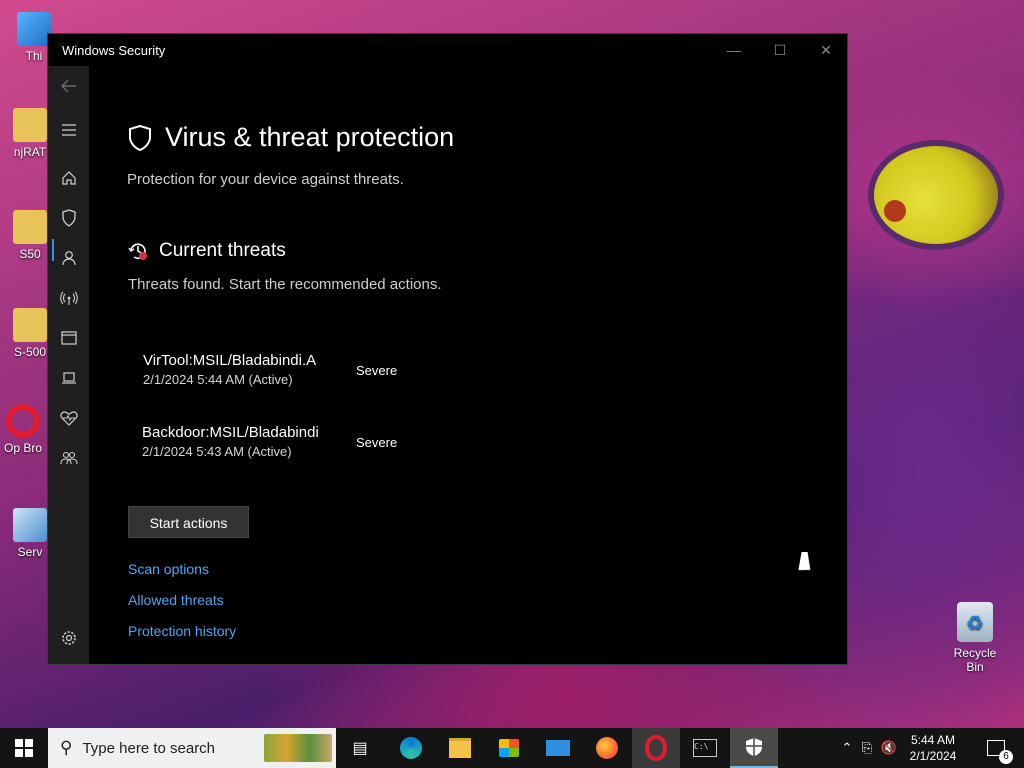 The width and height of the screenshot is (1024, 768). Describe the element at coordinates (975, 660) in the screenshot. I see `recycle-bin-label: Recycle Bin` at that location.